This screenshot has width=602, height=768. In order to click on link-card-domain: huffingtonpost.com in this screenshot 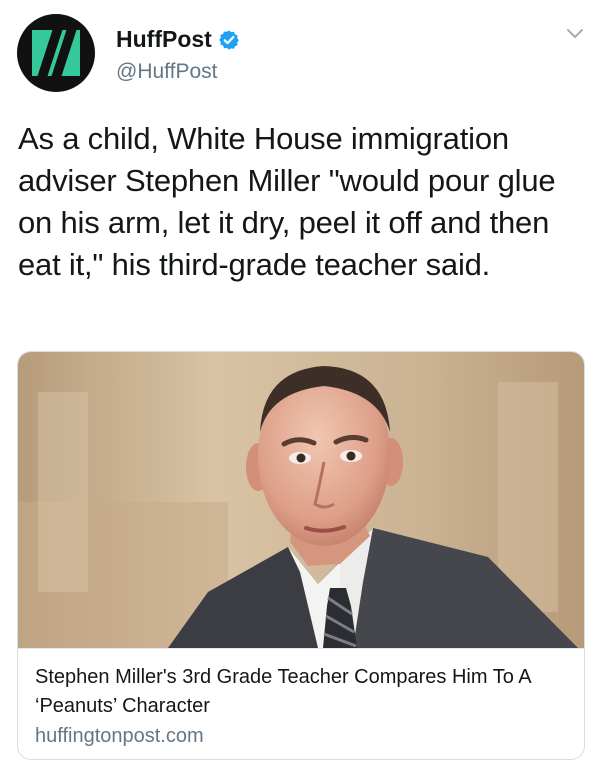, I will do `click(119, 736)`.